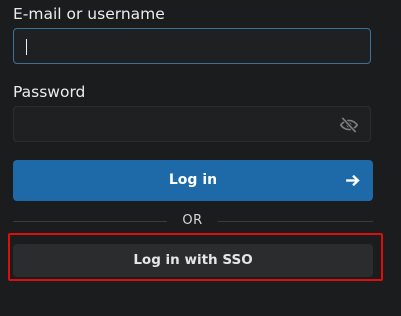 The width and height of the screenshot is (401, 316). I want to click on arrow-right-icon, so click(353, 180).